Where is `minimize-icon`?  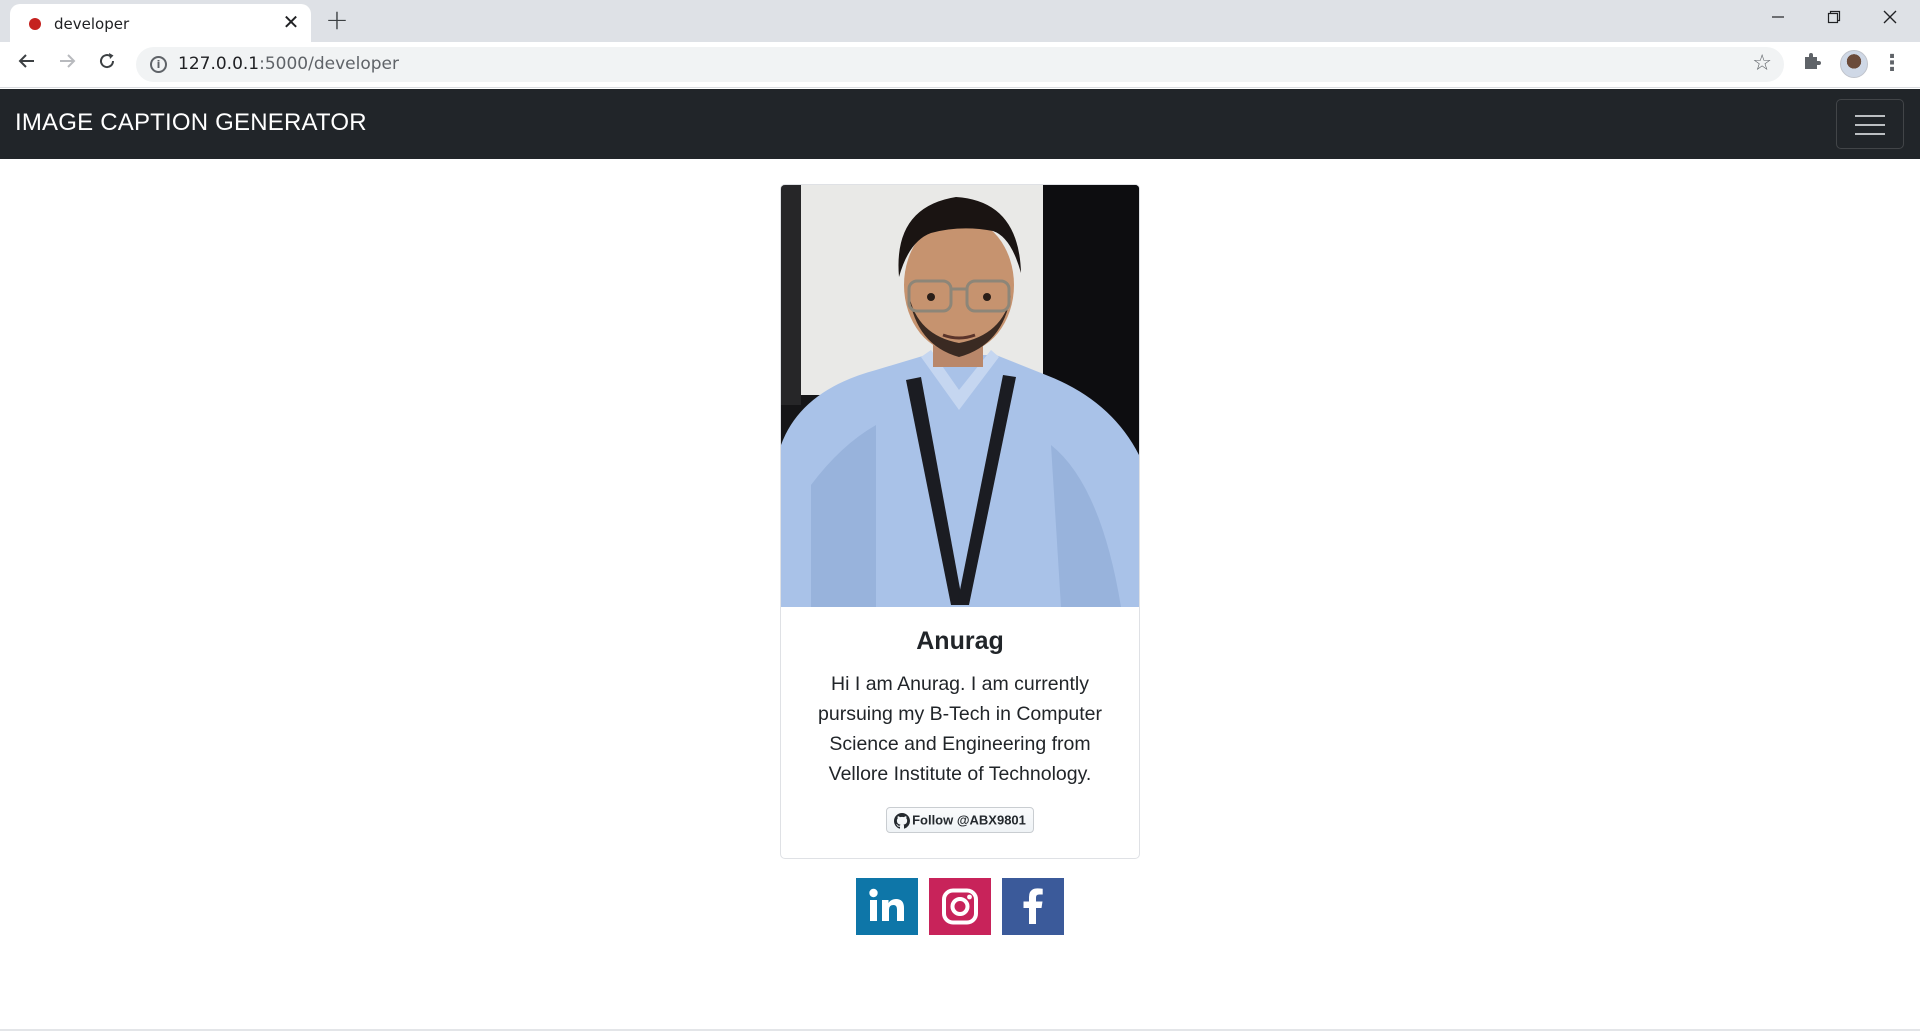 minimize-icon is located at coordinates (1778, 17).